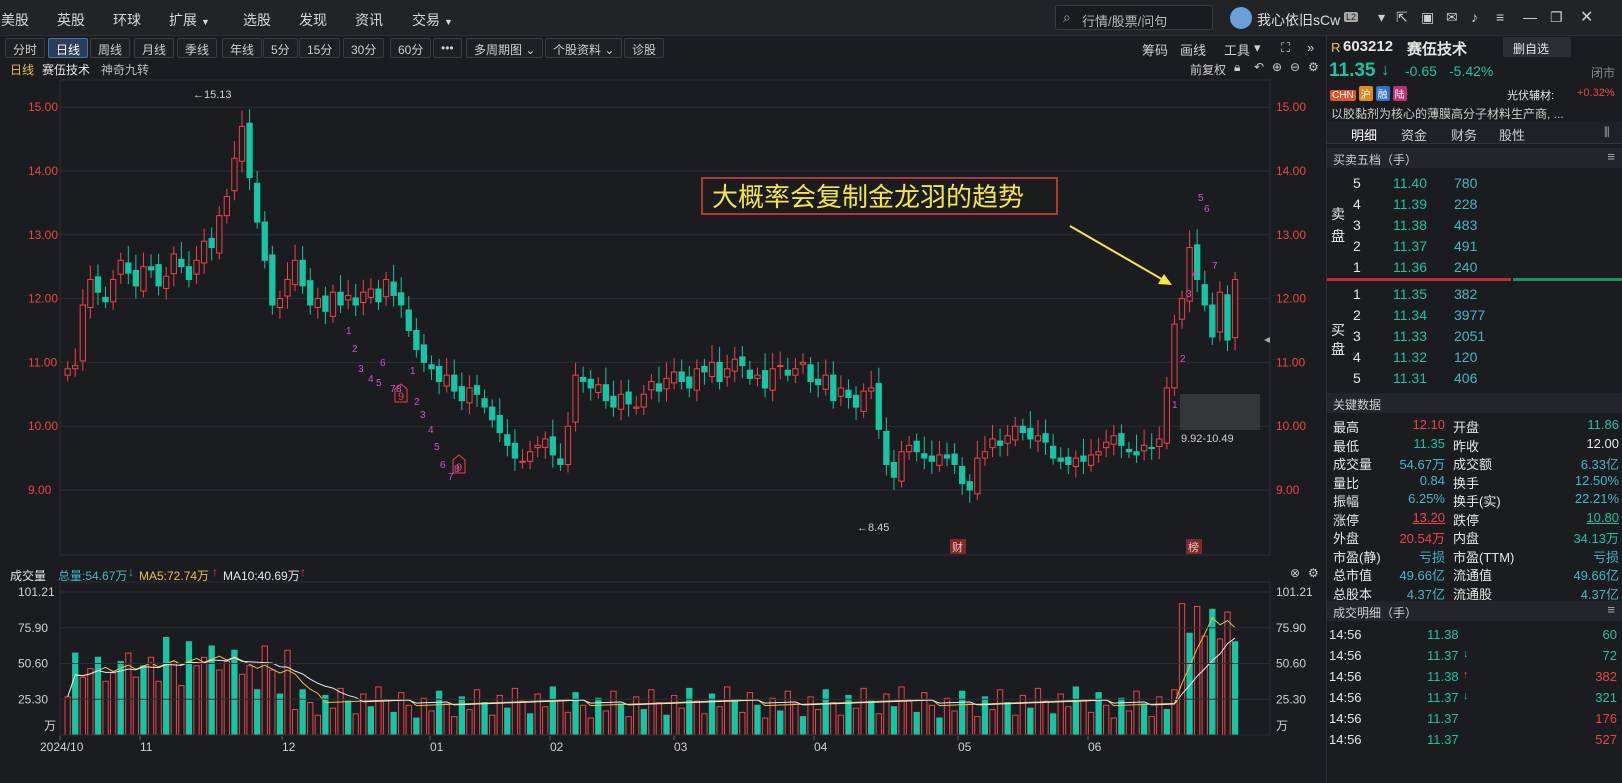 The width and height of the screenshot is (1622, 783). Describe the element at coordinates (1352, 70) in the screenshot. I see `last-price: 11.35` at that location.